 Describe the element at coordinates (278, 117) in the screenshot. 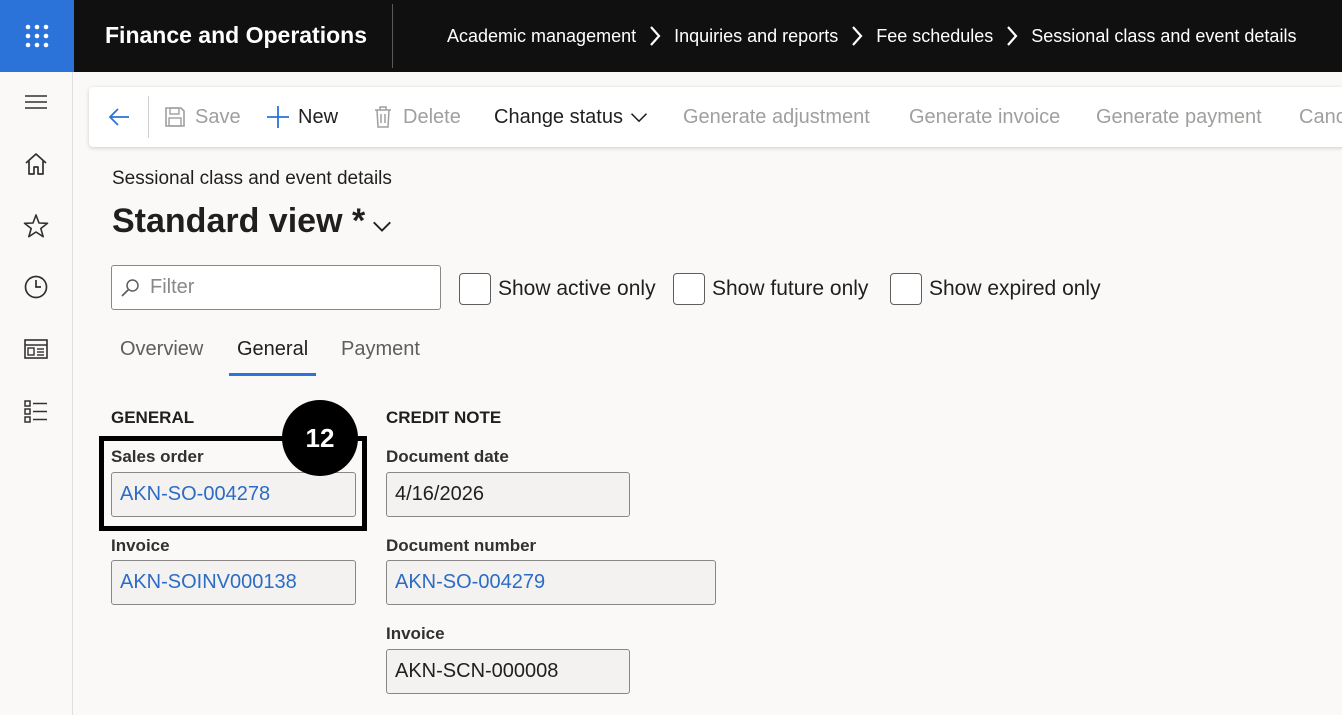

I see `plus-icon` at that location.